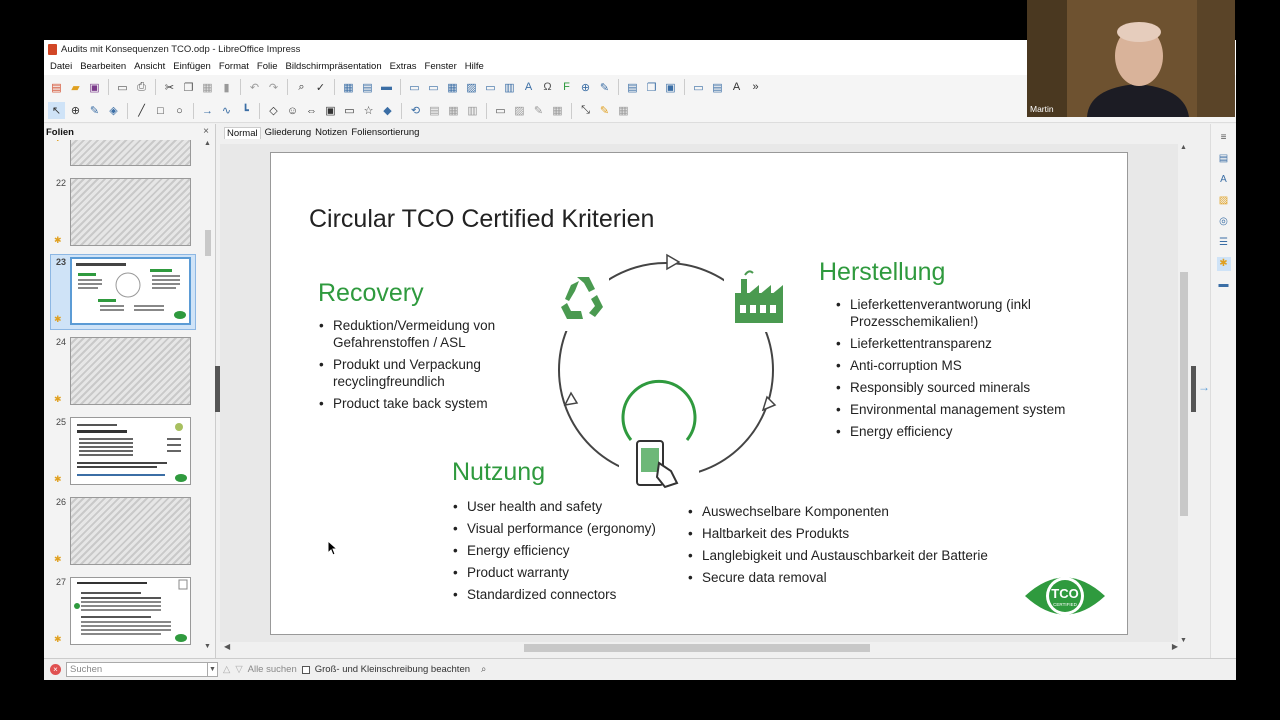  Describe the element at coordinates (124, 372) in the screenshot. I see `slide-thumbnail-24: 24 ✱` at that location.